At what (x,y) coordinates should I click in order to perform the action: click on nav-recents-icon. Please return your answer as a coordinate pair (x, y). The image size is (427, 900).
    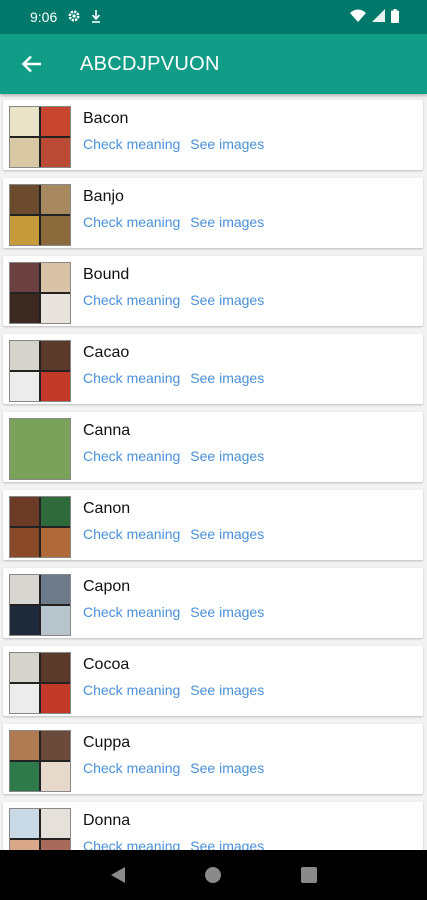
    Looking at the image, I should click on (309, 875).